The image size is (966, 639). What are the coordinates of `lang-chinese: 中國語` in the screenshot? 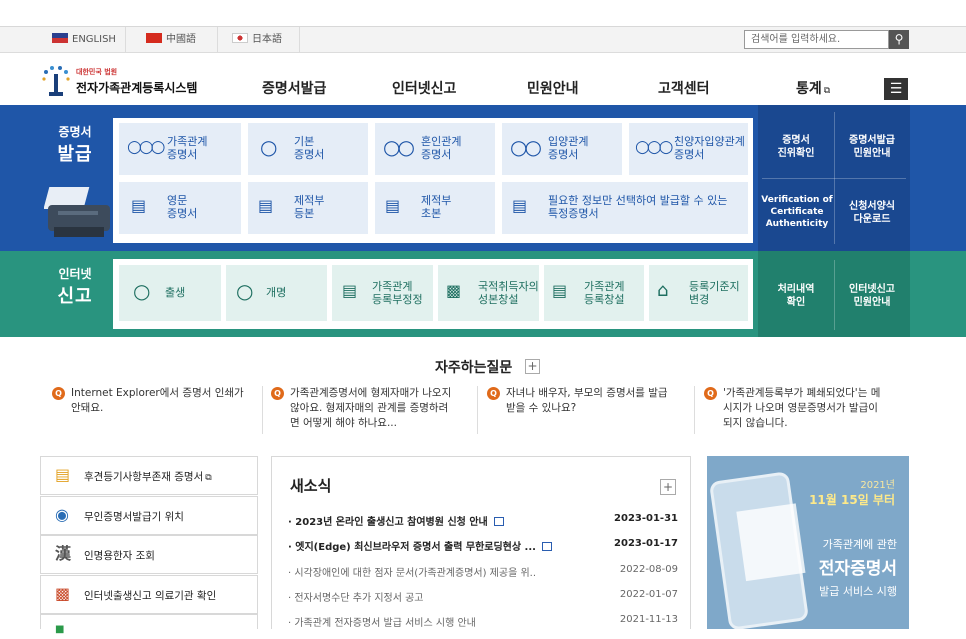 It's located at (179, 40).